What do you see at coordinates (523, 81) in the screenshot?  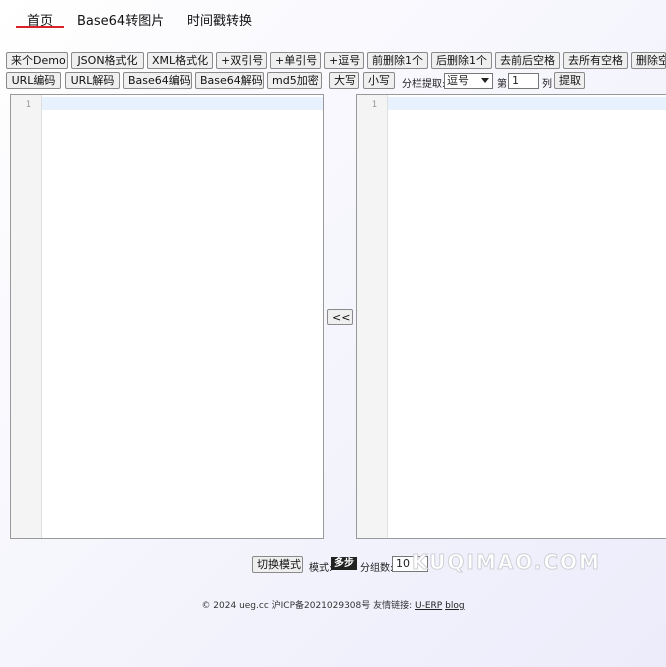 I see `column-number-input: 1` at bounding box center [523, 81].